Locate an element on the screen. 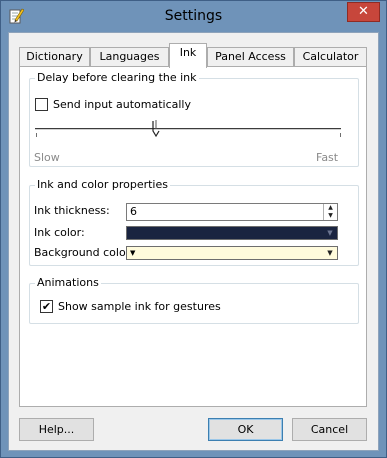  spin-buttons: ▲ ▼ is located at coordinates (330, 212).